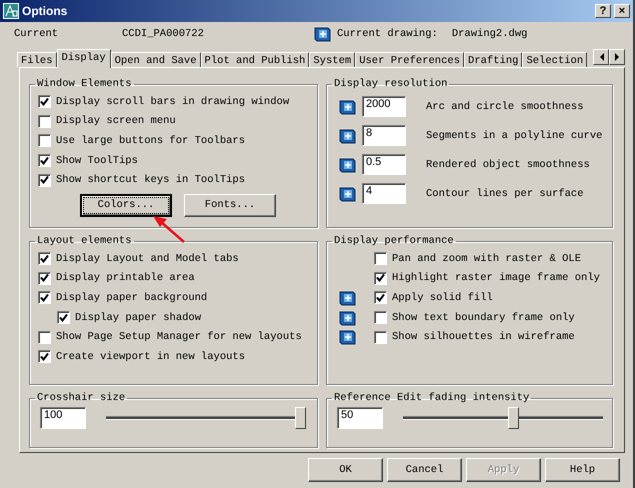  Describe the element at coordinates (345, 470) in the screenshot. I see `button: OK` at that location.